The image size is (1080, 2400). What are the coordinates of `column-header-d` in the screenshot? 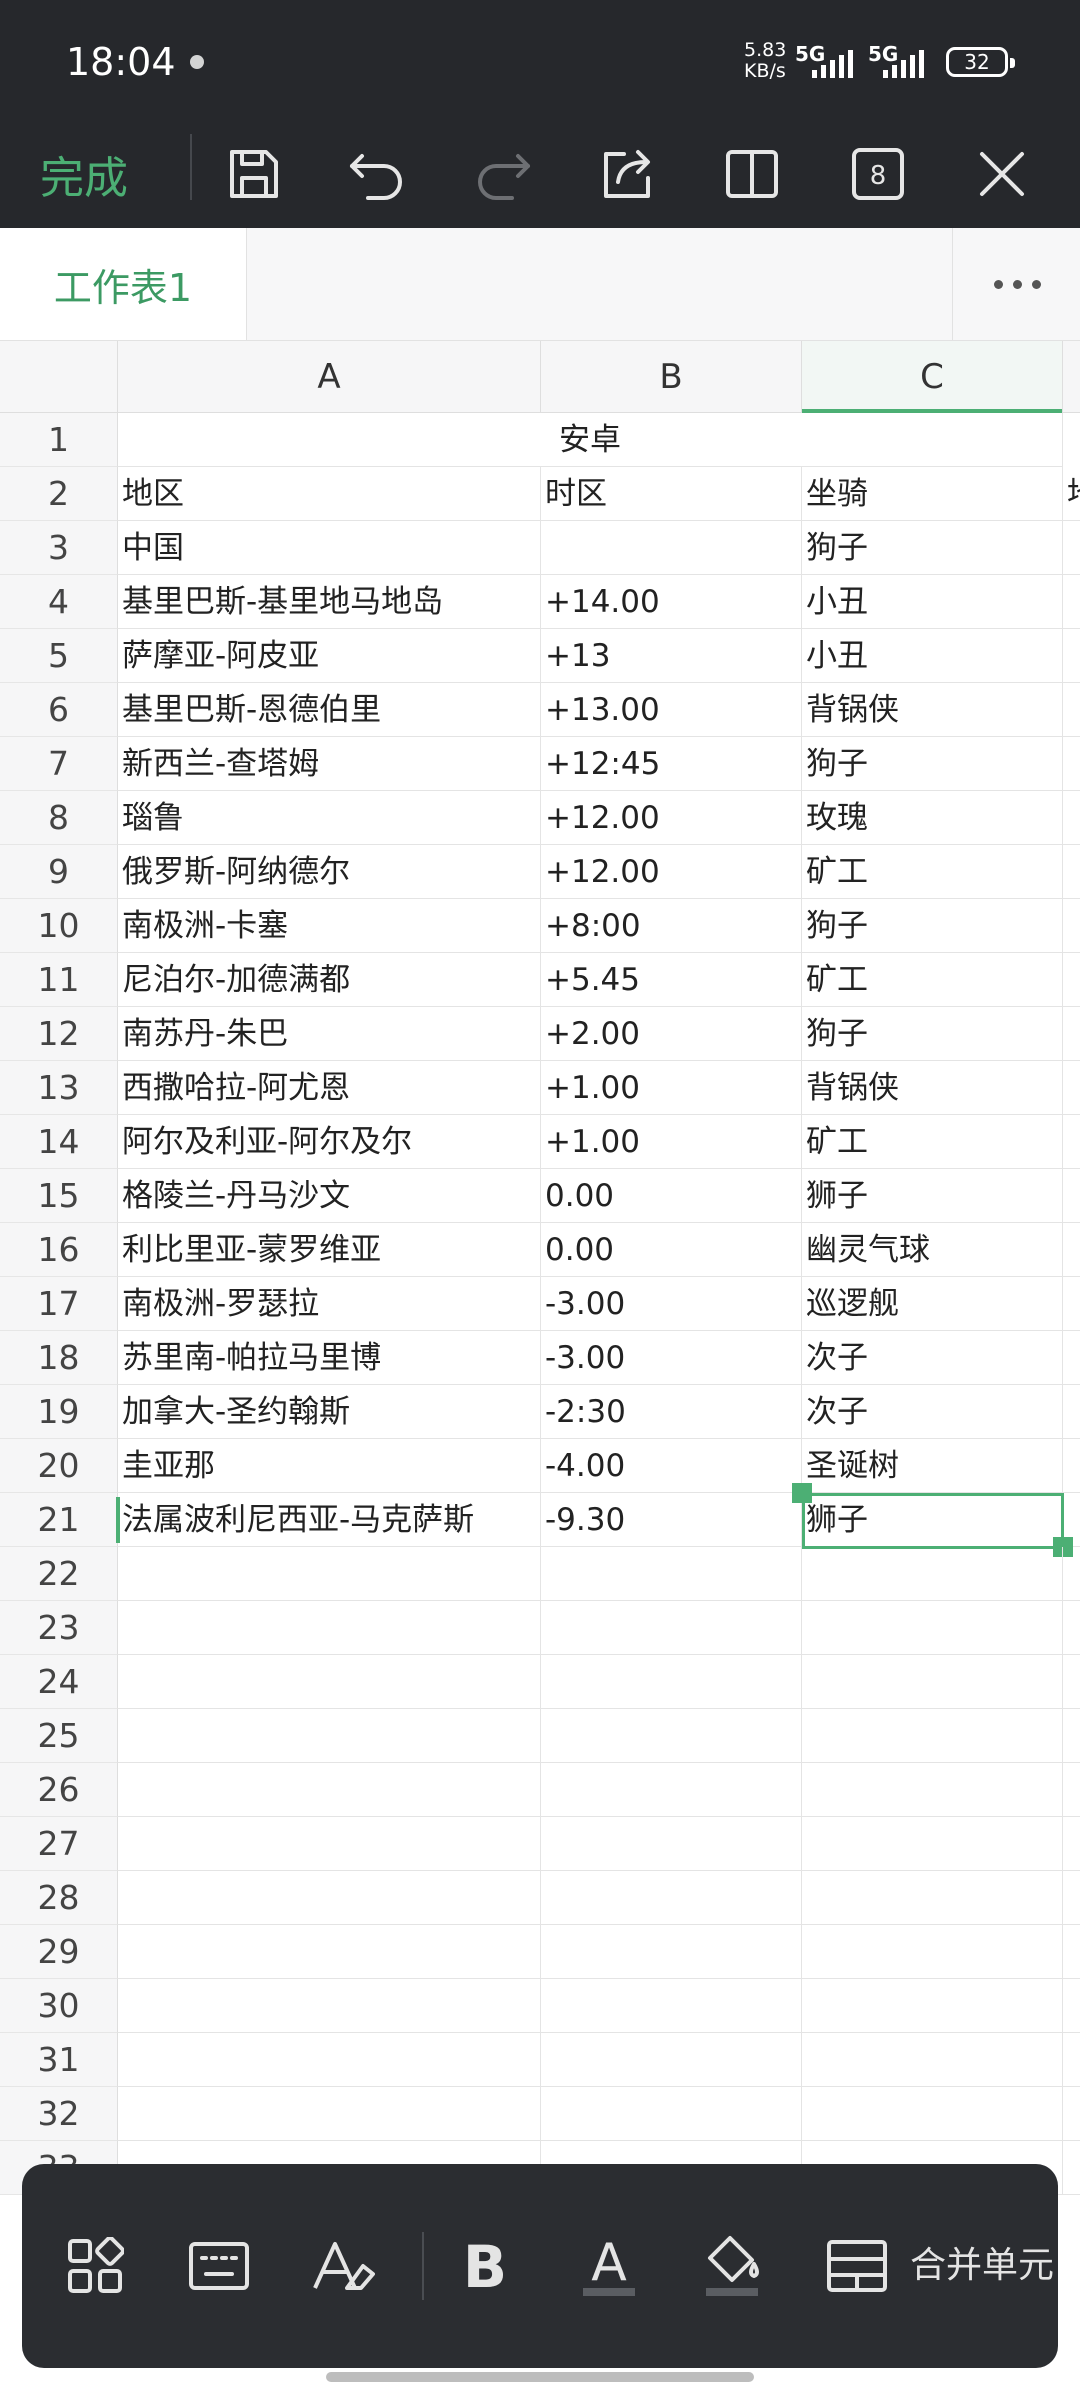 It's located at (1071, 377).